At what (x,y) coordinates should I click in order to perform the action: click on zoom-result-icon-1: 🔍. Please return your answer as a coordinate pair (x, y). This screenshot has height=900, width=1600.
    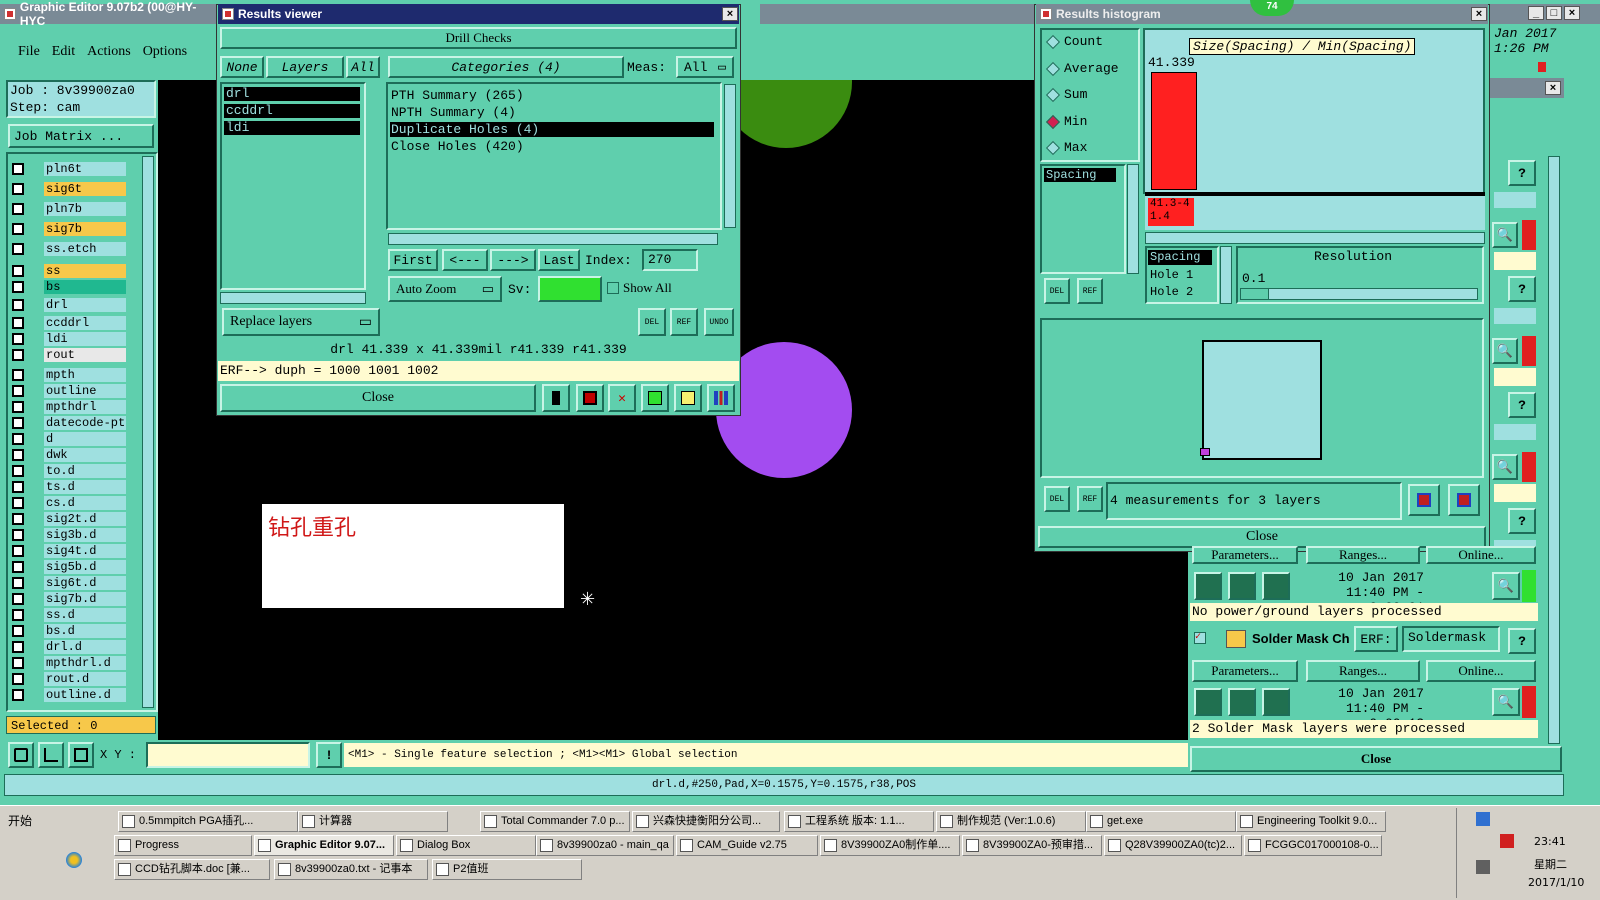
    Looking at the image, I should click on (1506, 586).